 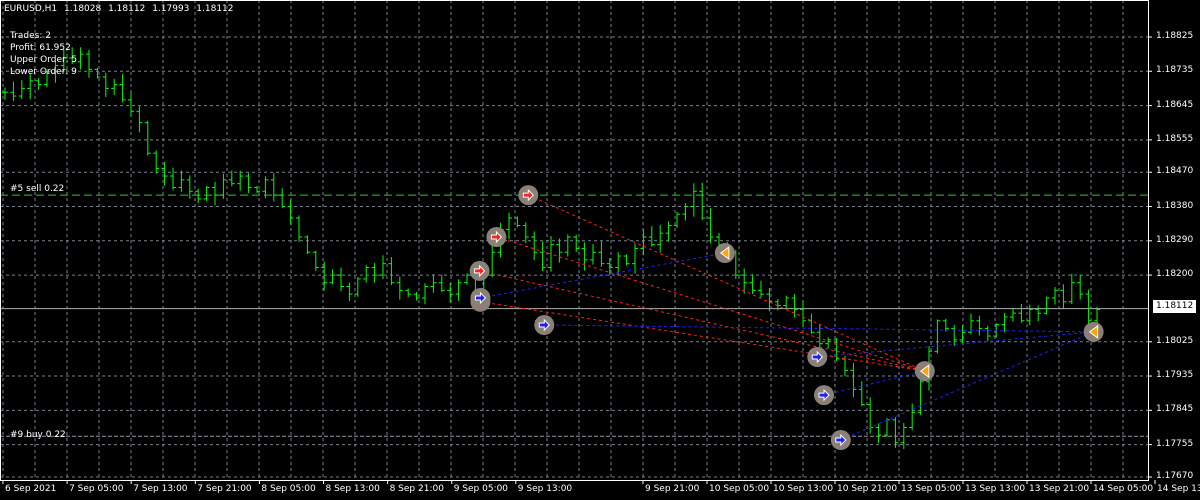 What do you see at coordinates (481, 489) in the screenshot?
I see `time-tick-label: 9 Sep 05:00` at bounding box center [481, 489].